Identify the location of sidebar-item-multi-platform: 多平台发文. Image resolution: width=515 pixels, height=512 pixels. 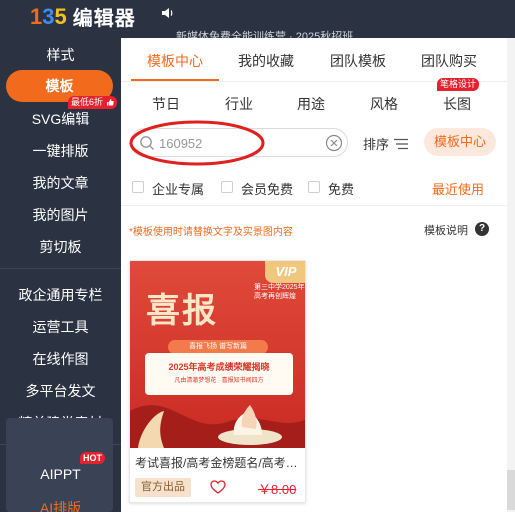
(60, 391).